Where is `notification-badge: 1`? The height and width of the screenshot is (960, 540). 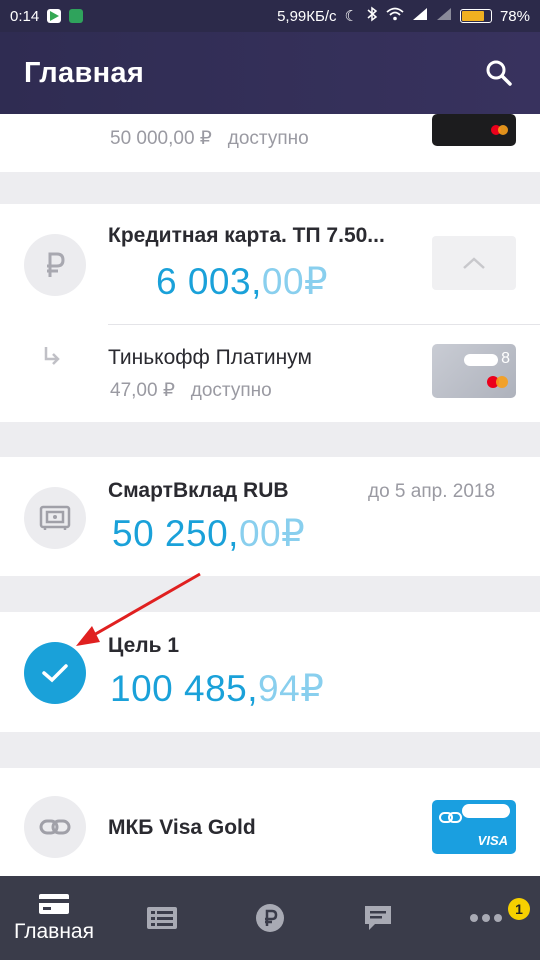
notification-badge: 1 is located at coordinates (519, 909).